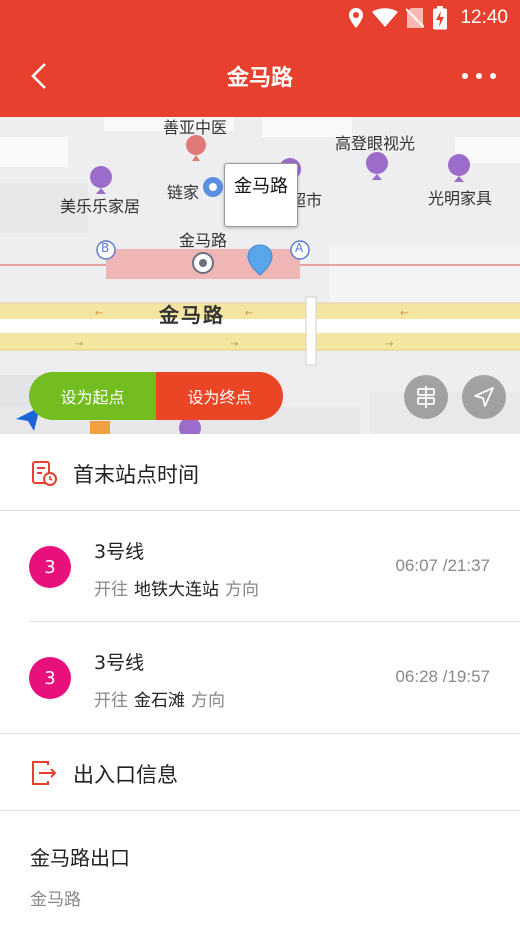 The height and width of the screenshot is (926, 520). I want to click on signpost-icon, so click(426, 397).